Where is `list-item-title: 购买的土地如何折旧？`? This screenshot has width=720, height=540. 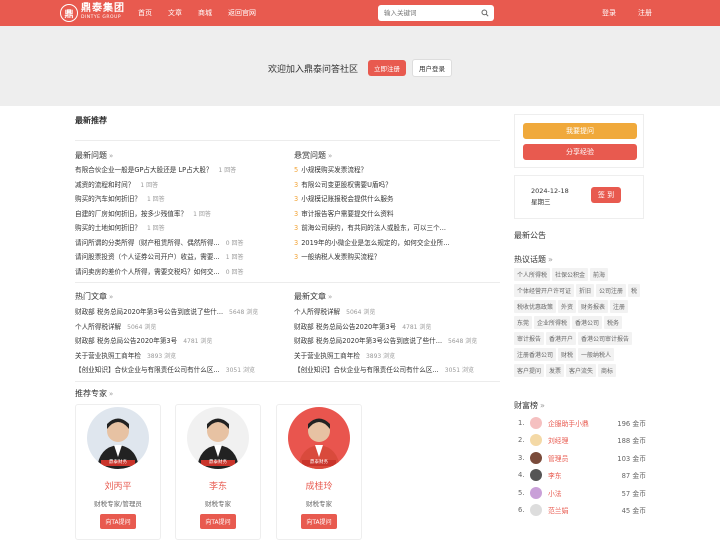 list-item-title: 购买的土地如何折旧？ is located at coordinates (108, 228).